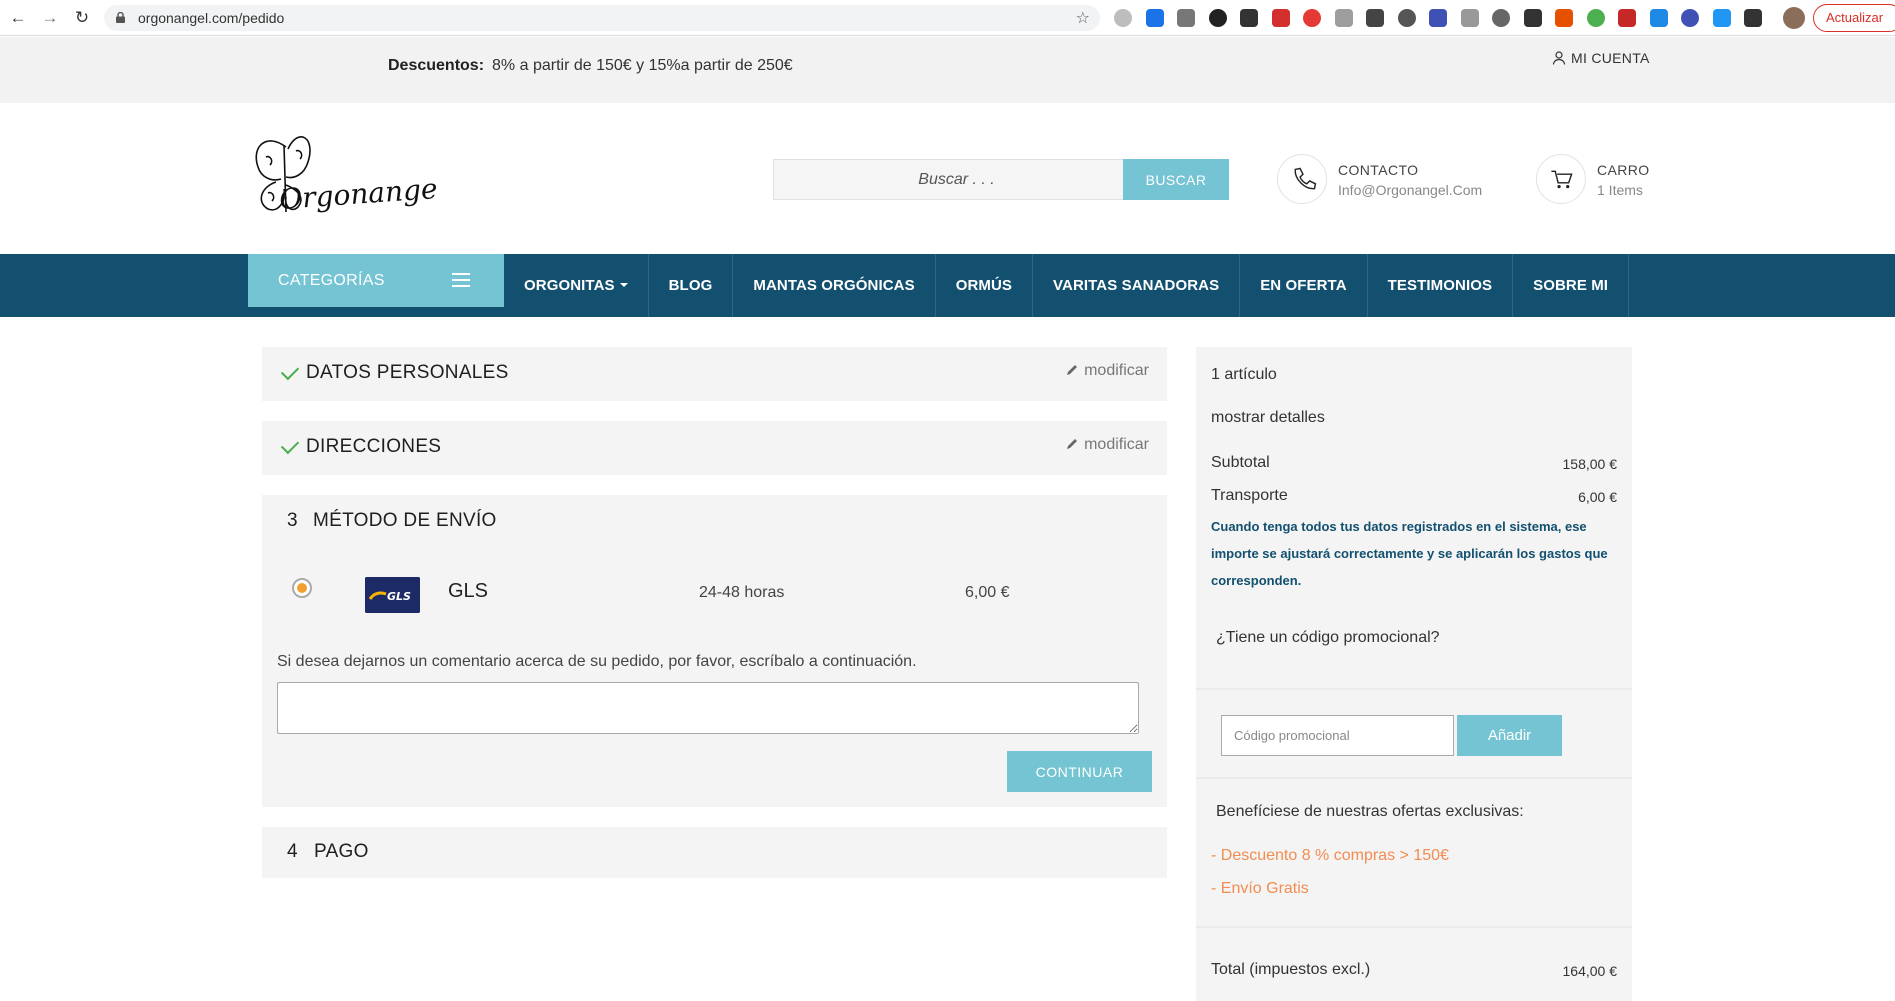  Describe the element at coordinates (292, 851) in the screenshot. I see `step-number: 4` at that location.